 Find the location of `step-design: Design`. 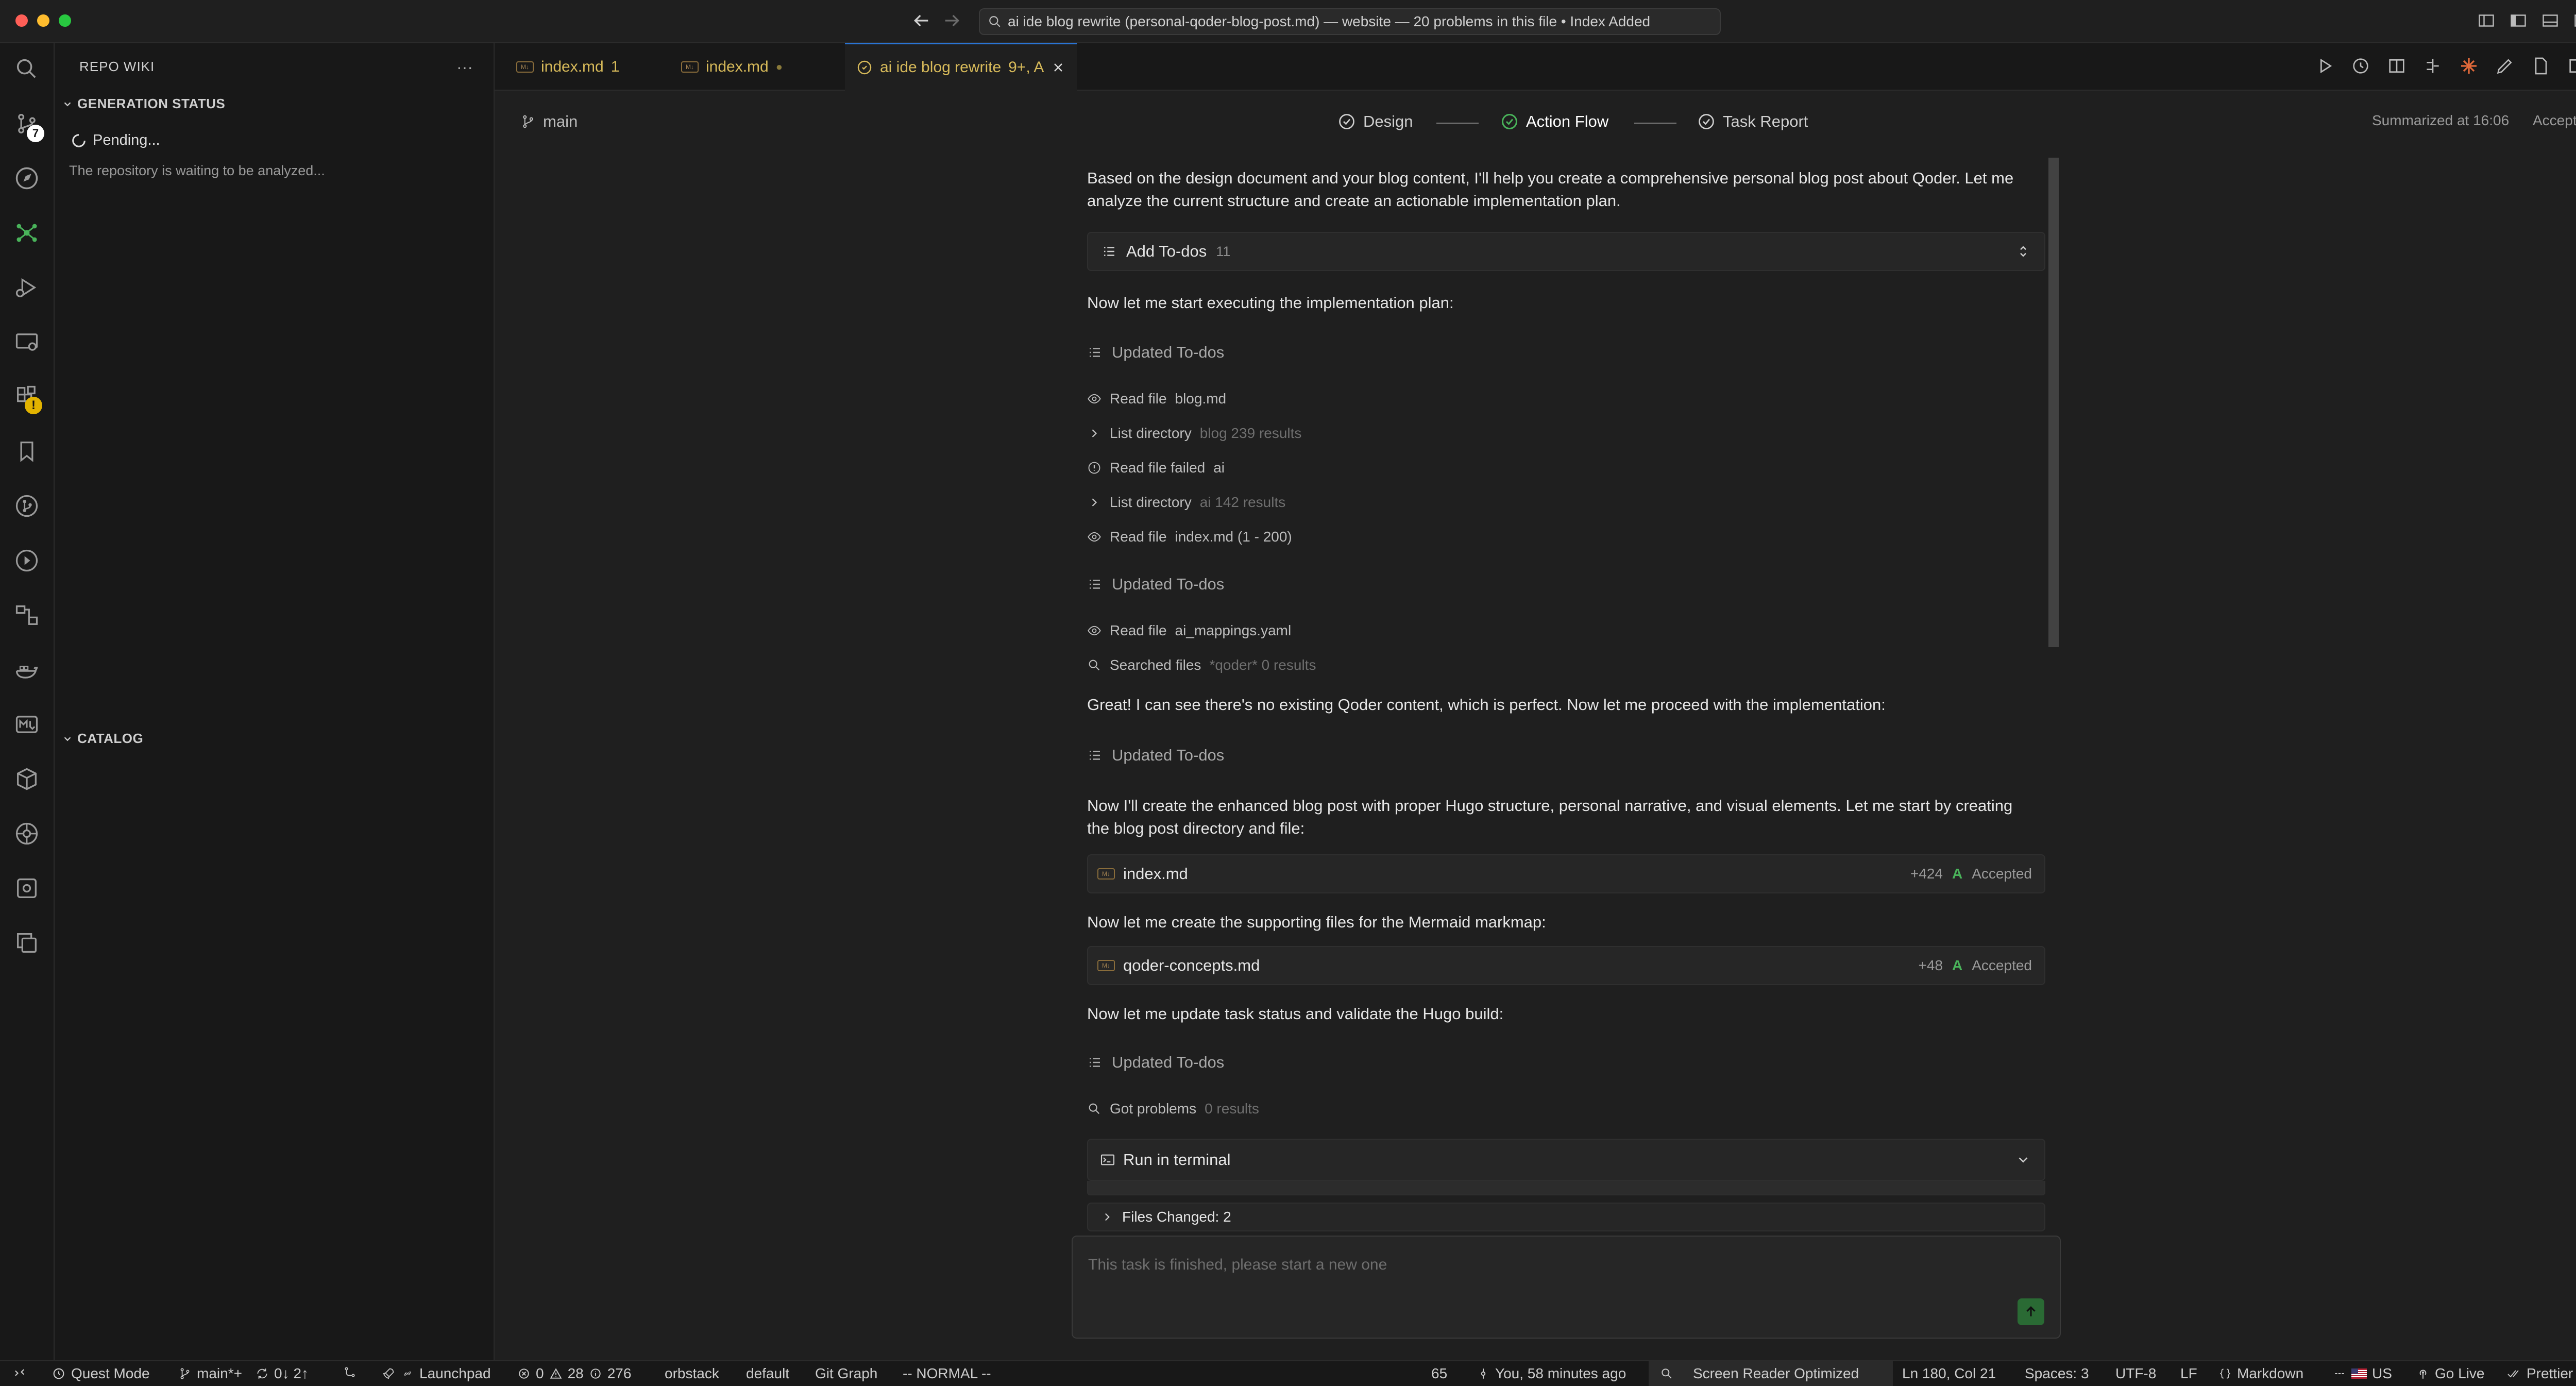

step-design: Design is located at coordinates (1375, 121).